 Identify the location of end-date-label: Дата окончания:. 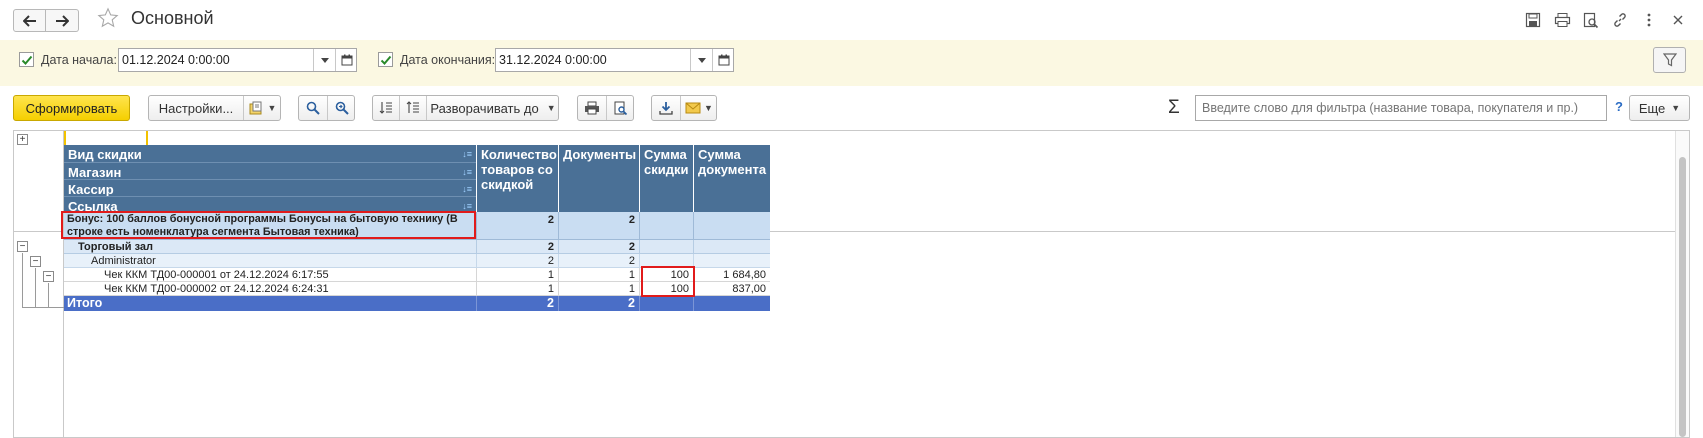
(448, 60).